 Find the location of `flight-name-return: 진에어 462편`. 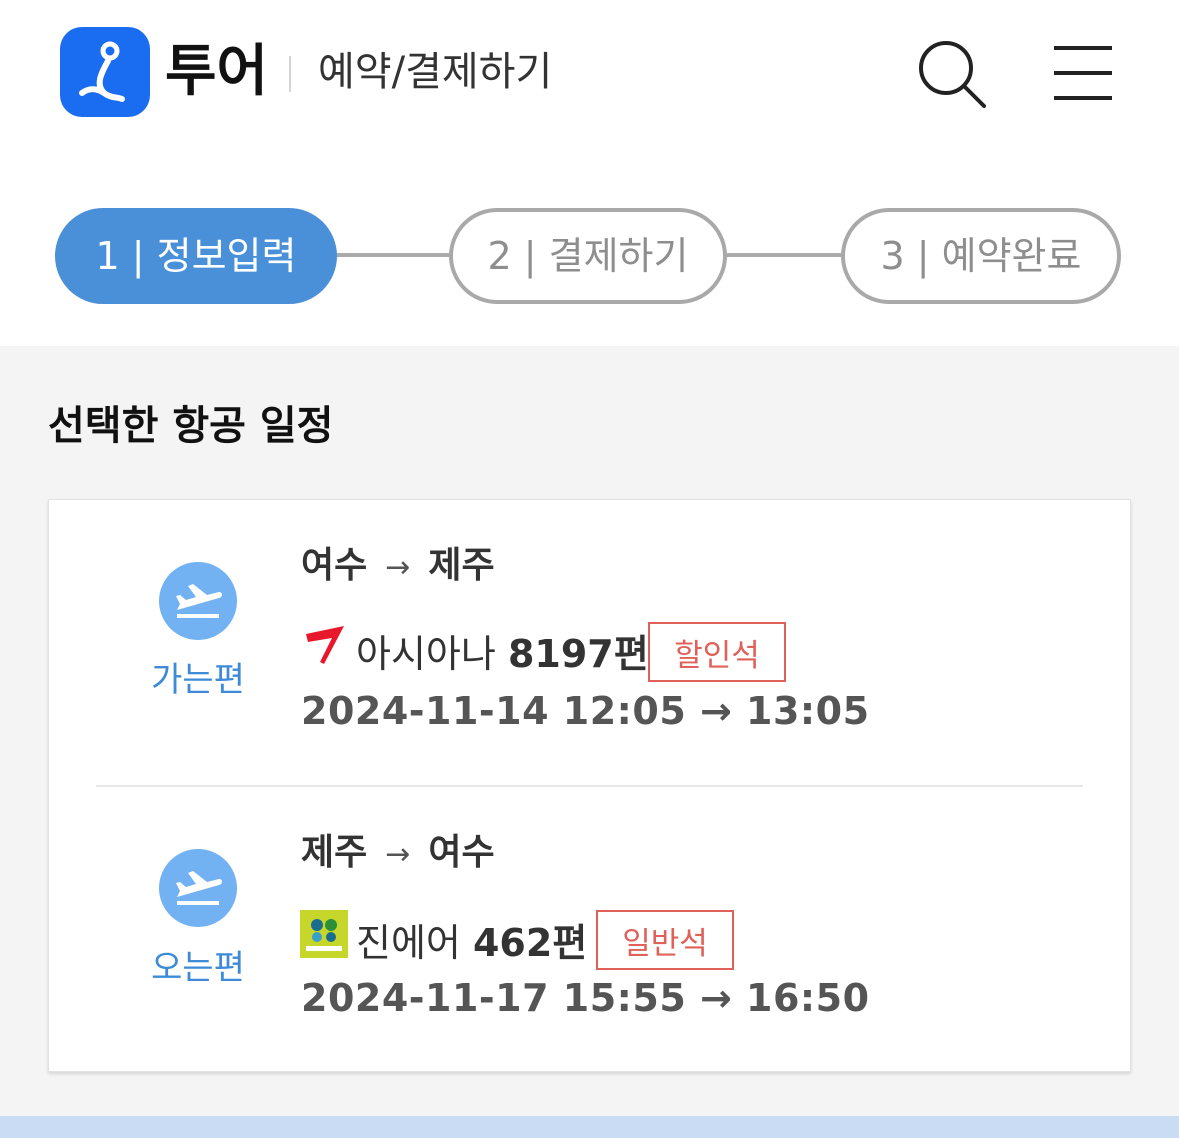

flight-name-return: 진에어 462편 is located at coordinates (471, 943).